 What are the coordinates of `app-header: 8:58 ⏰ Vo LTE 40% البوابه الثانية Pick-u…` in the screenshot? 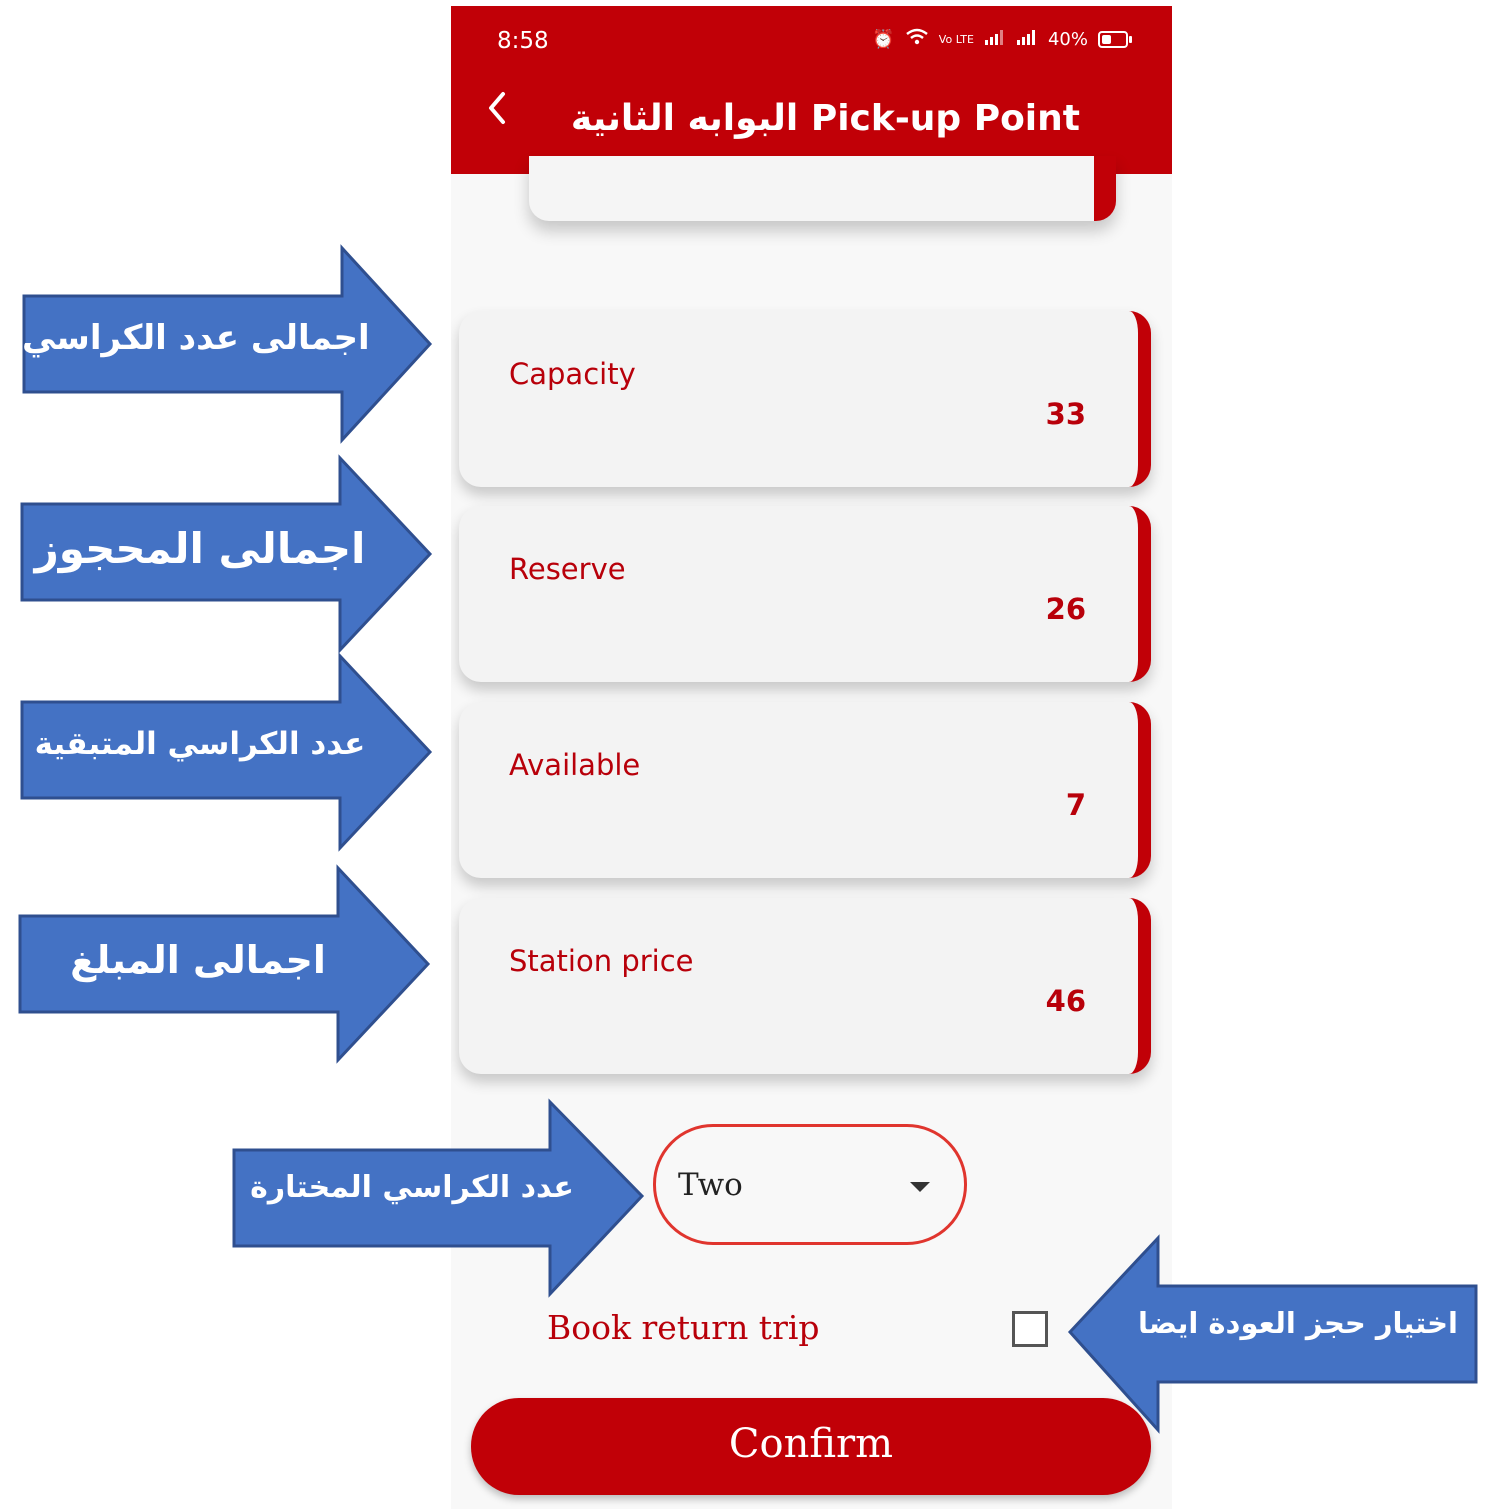 It's located at (811, 90).